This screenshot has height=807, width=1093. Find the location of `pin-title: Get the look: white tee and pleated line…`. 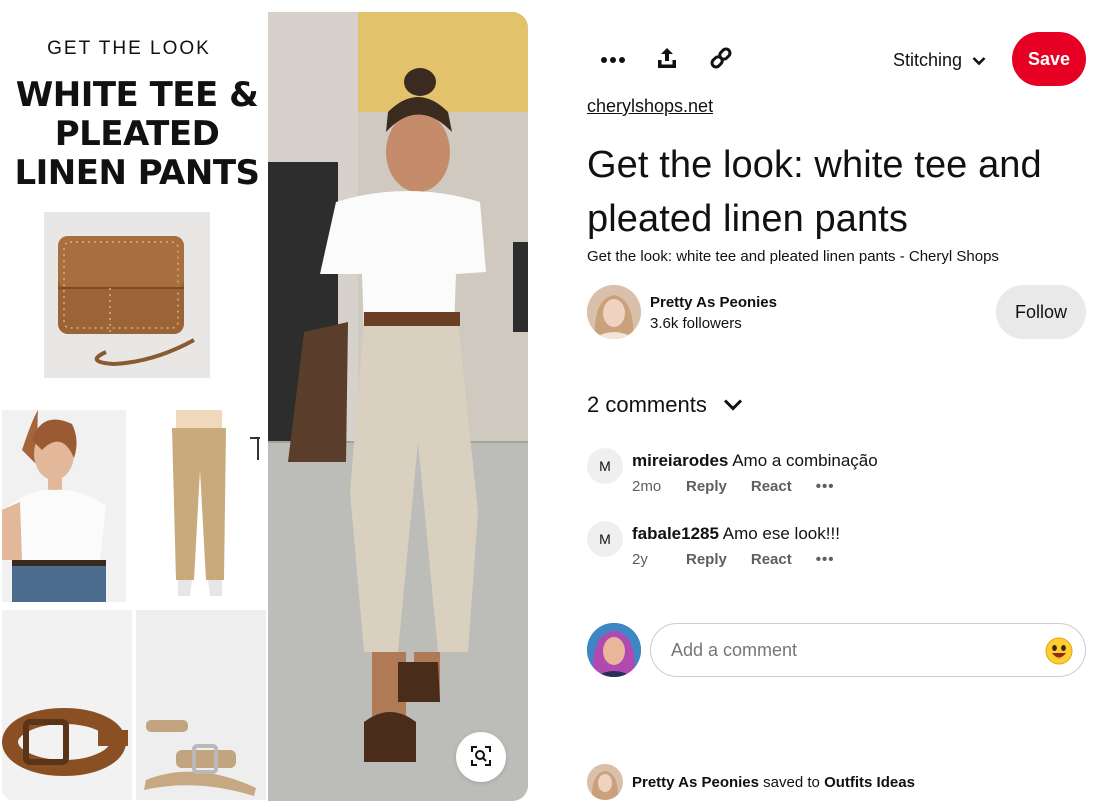

pin-title: Get the look: white tee and pleated line… is located at coordinates (814, 192).